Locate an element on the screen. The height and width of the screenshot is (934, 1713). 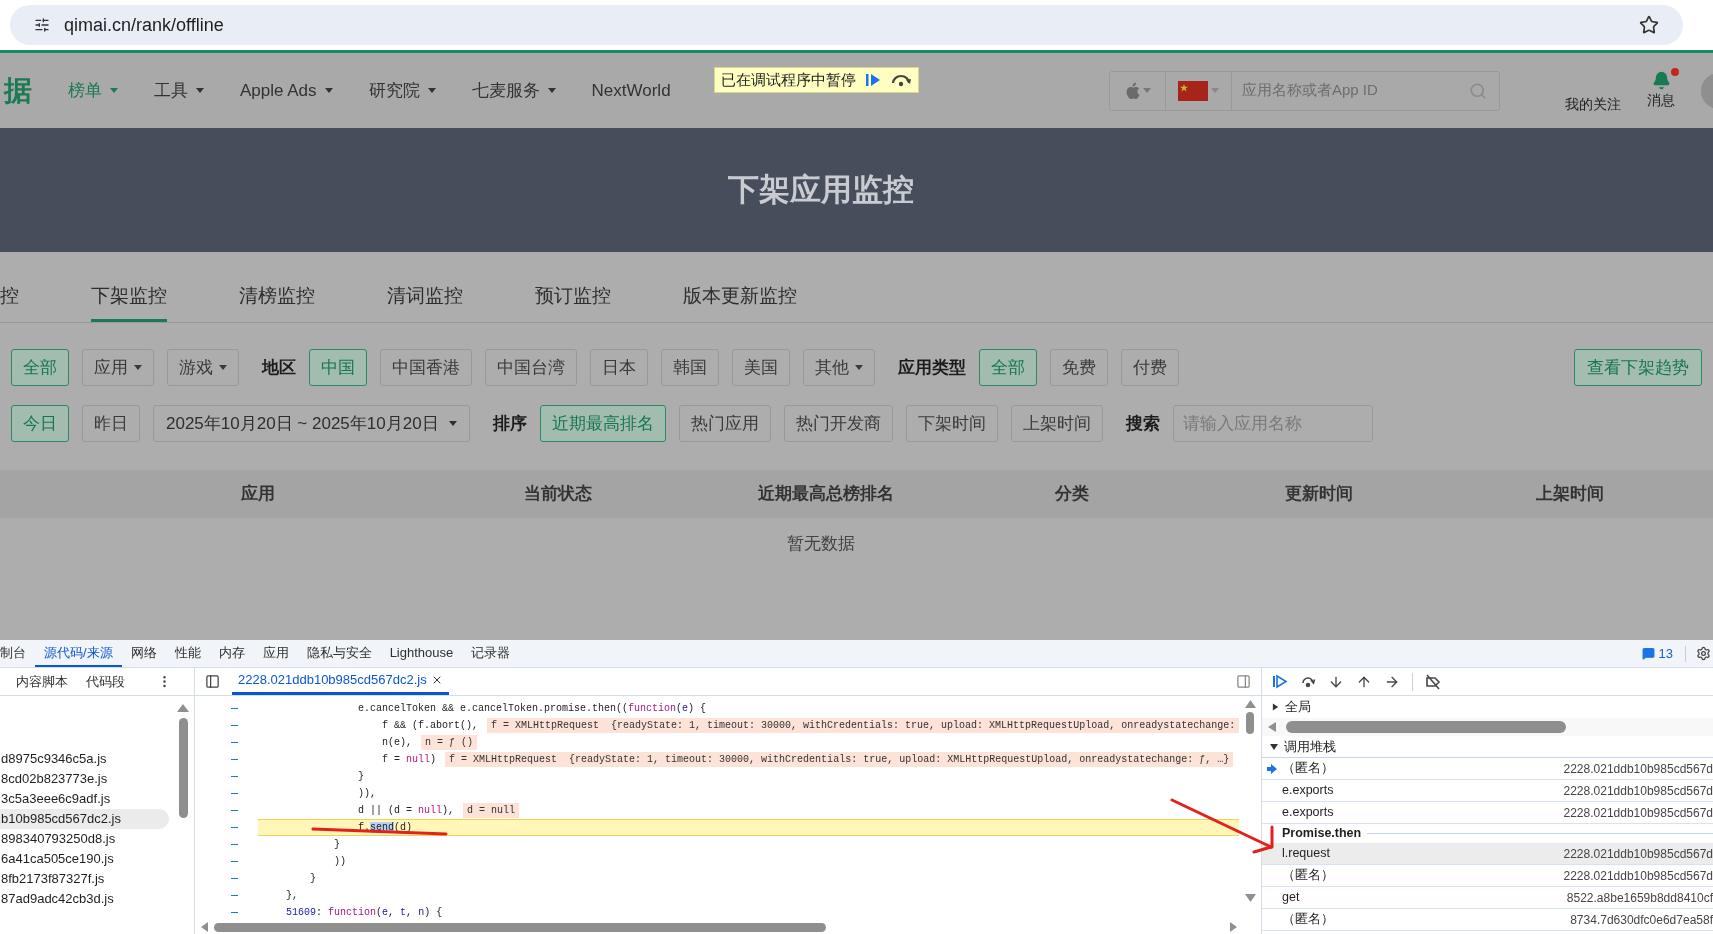
section-title: 调用堆栈 is located at coordinates (1310, 746).